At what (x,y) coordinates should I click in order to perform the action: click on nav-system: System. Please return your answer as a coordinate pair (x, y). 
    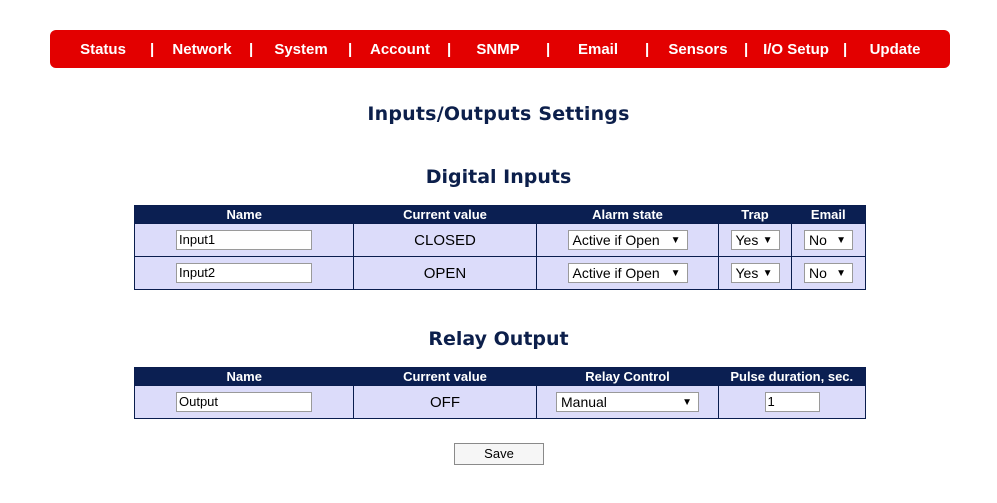
    Looking at the image, I should click on (301, 49).